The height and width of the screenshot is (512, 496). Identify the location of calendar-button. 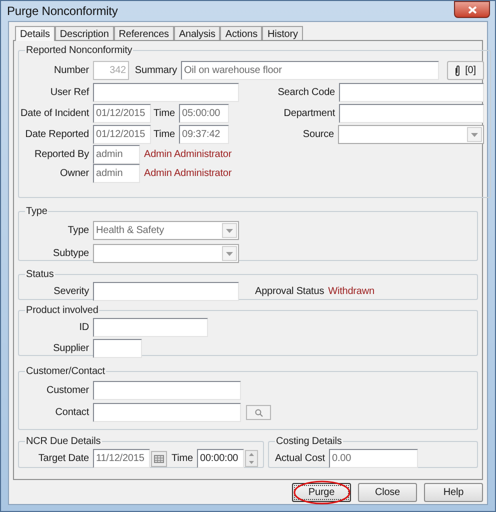
(159, 458).